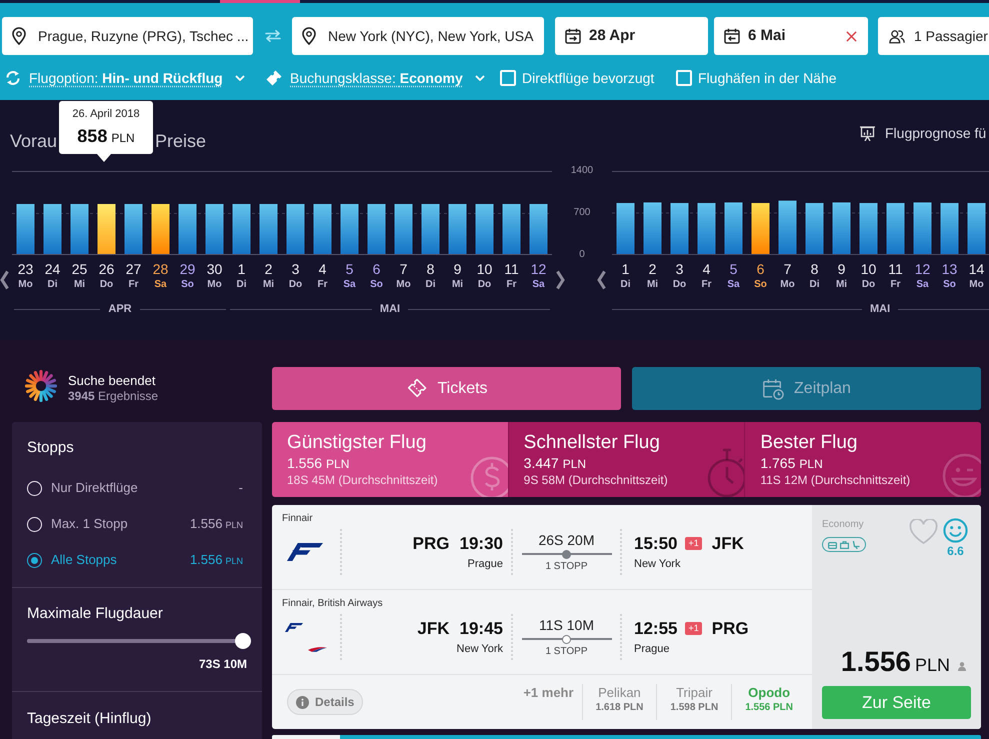  Describe the element at coordinates (924, 133) in the screenshot. I see `forecast-link: Flugprognose fü` at that location.